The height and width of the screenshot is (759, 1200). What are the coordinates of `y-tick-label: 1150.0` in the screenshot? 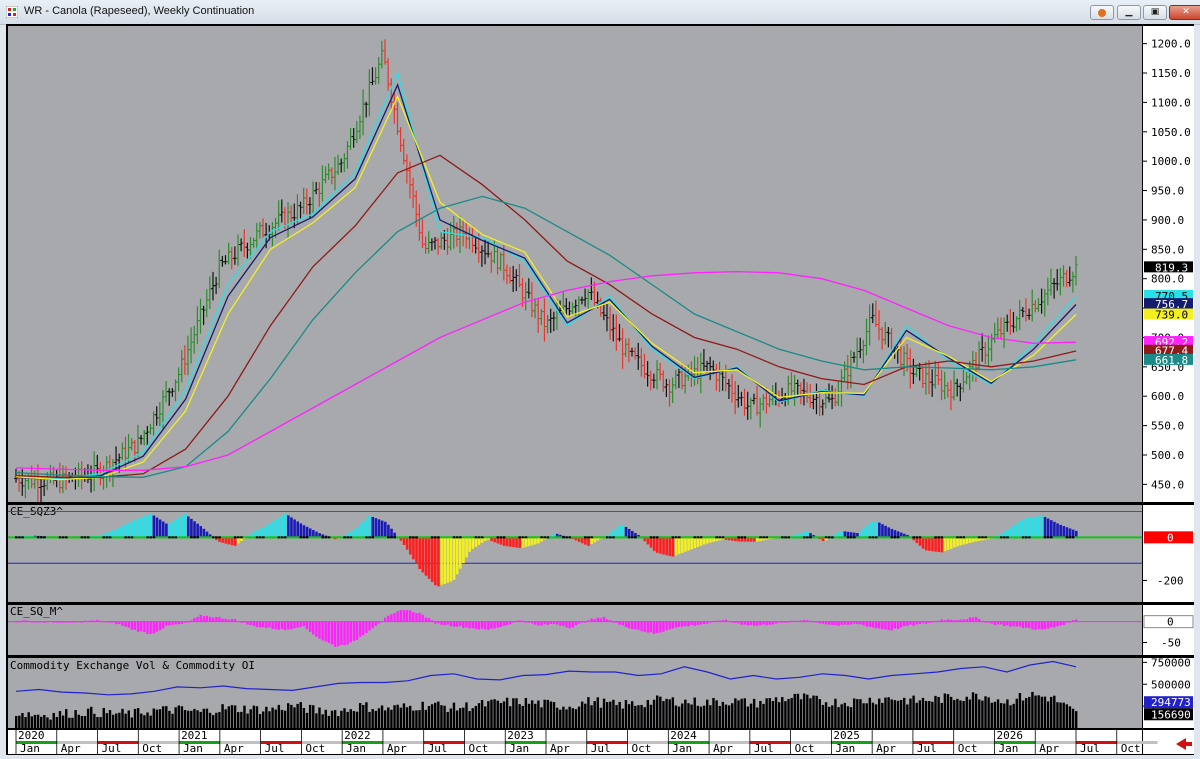 It's located at (1171, 73).